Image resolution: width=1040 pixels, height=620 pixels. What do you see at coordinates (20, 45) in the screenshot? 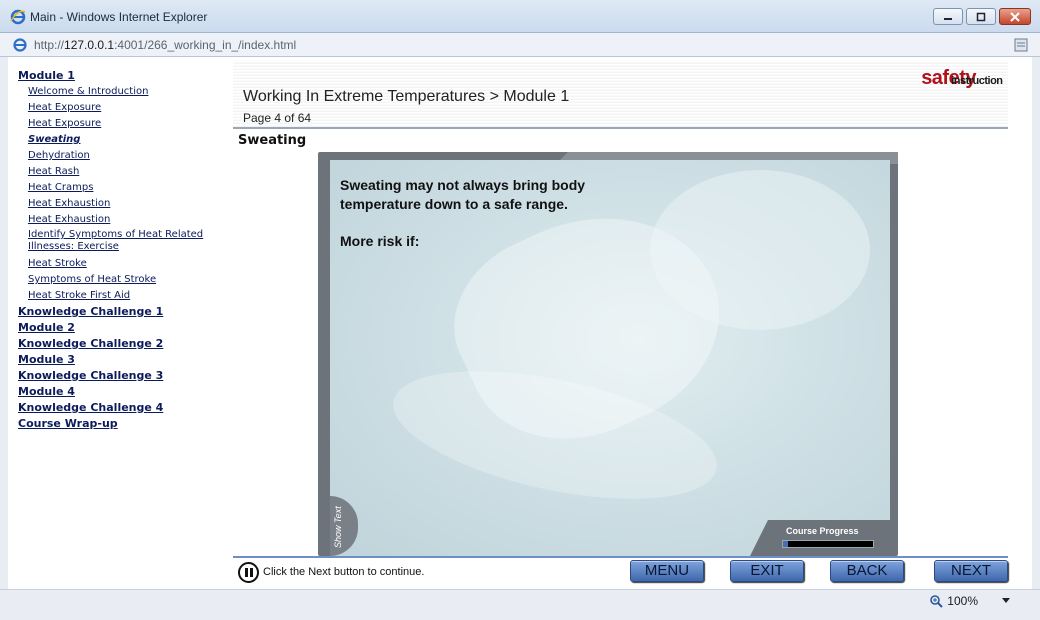
I see `page-icon` at bounding box center [20, 45].